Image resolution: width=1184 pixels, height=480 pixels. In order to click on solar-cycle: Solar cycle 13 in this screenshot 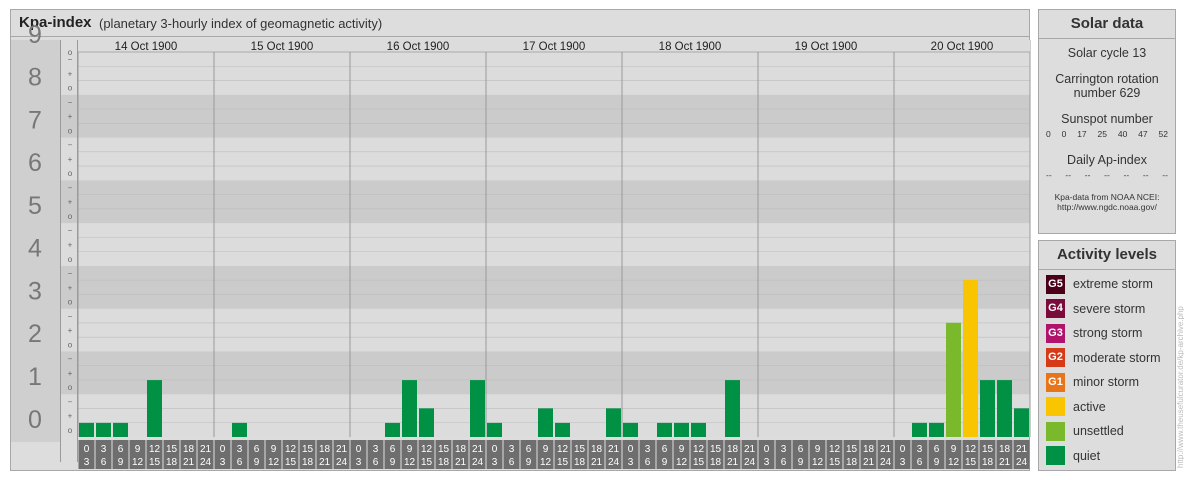, I will do `click(1107, 53)`.